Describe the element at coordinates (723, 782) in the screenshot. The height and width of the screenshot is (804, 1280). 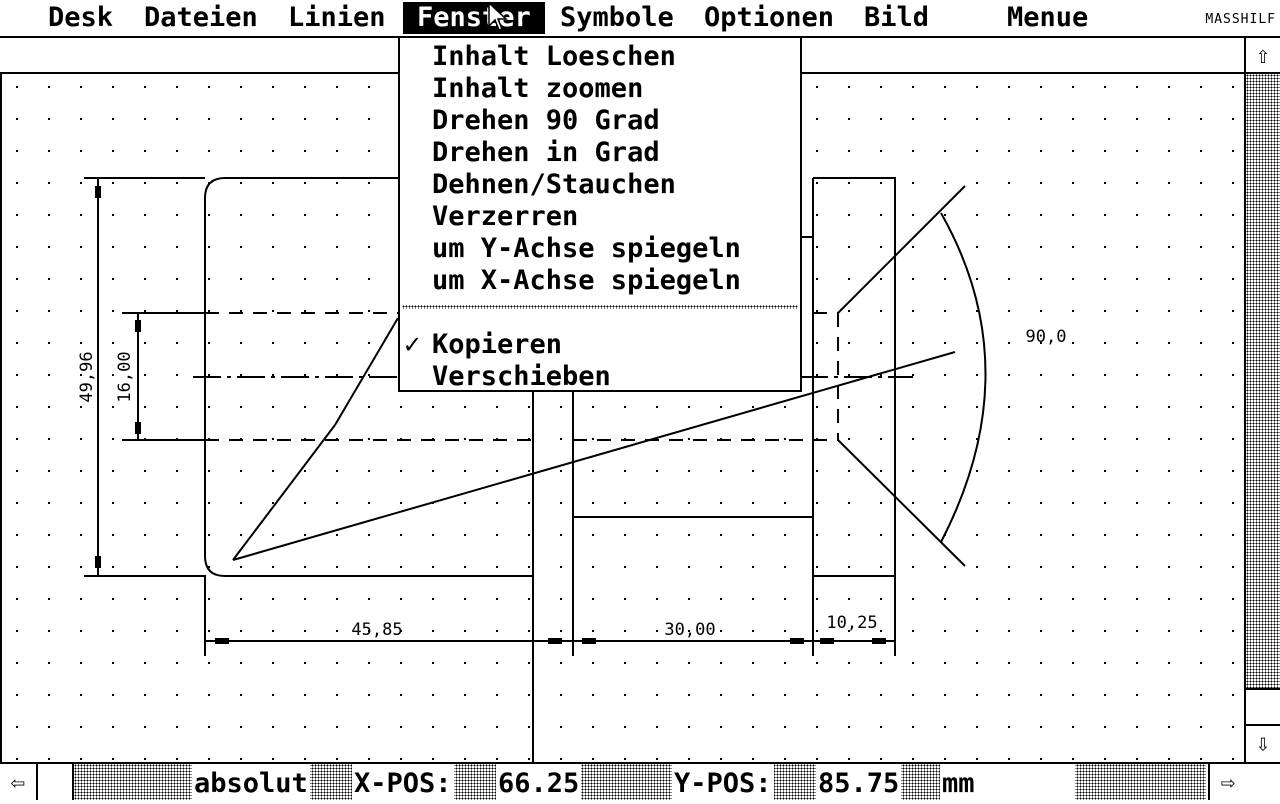
I see `y-pos-label: Y-POS:` at that location.